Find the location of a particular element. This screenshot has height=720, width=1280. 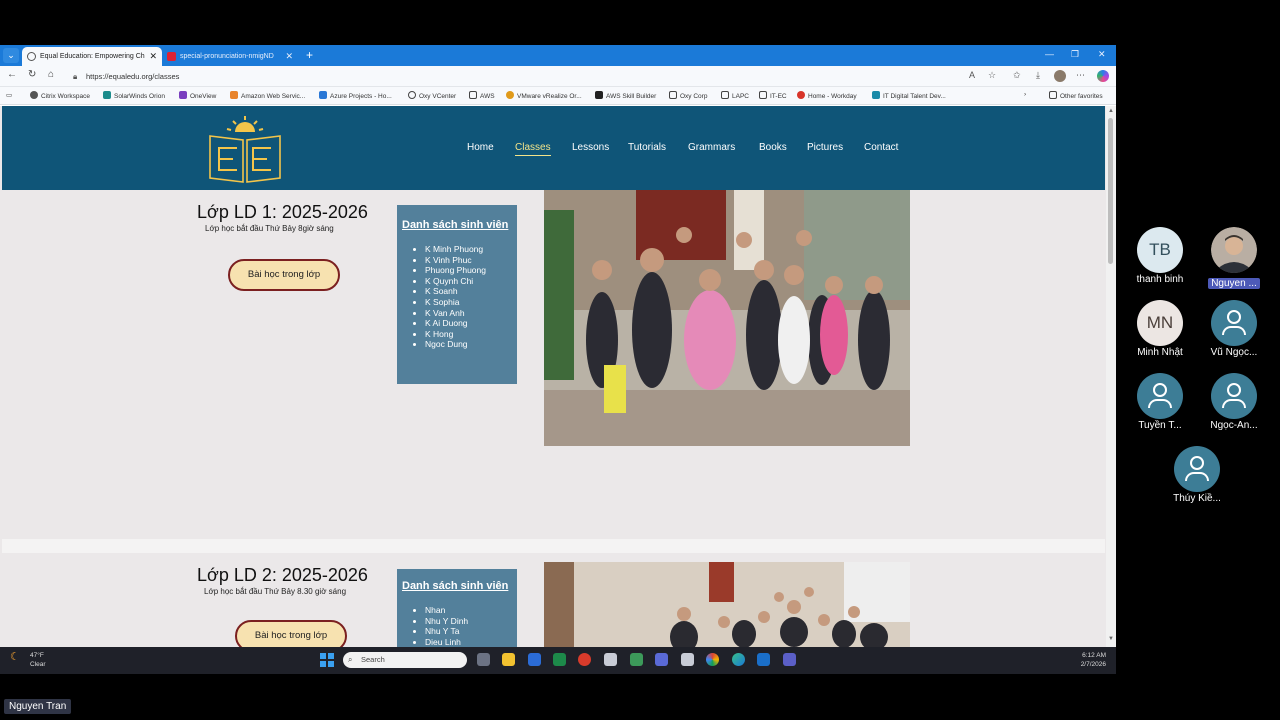

favorite-label: Citrix Workspace is located at coordinates (66, 96).